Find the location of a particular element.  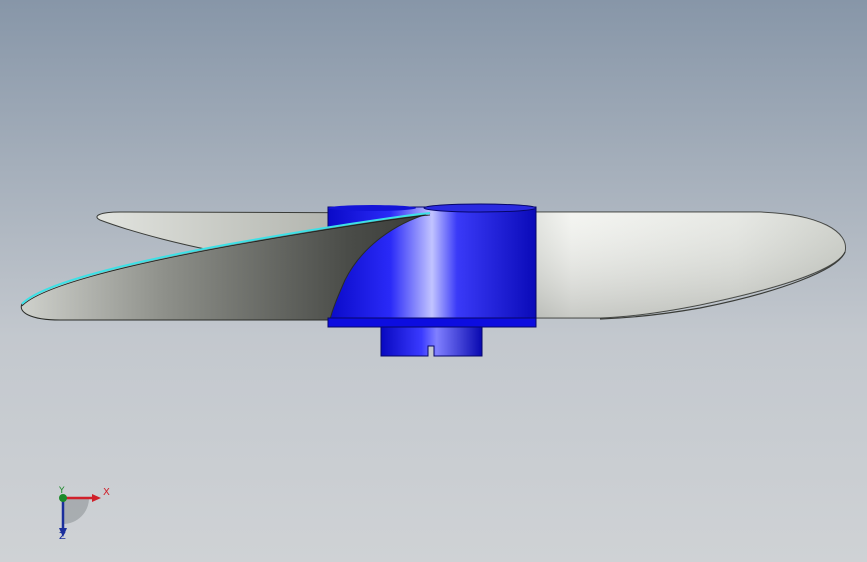

triad-x-label: X is located at coordinates (106, 492).